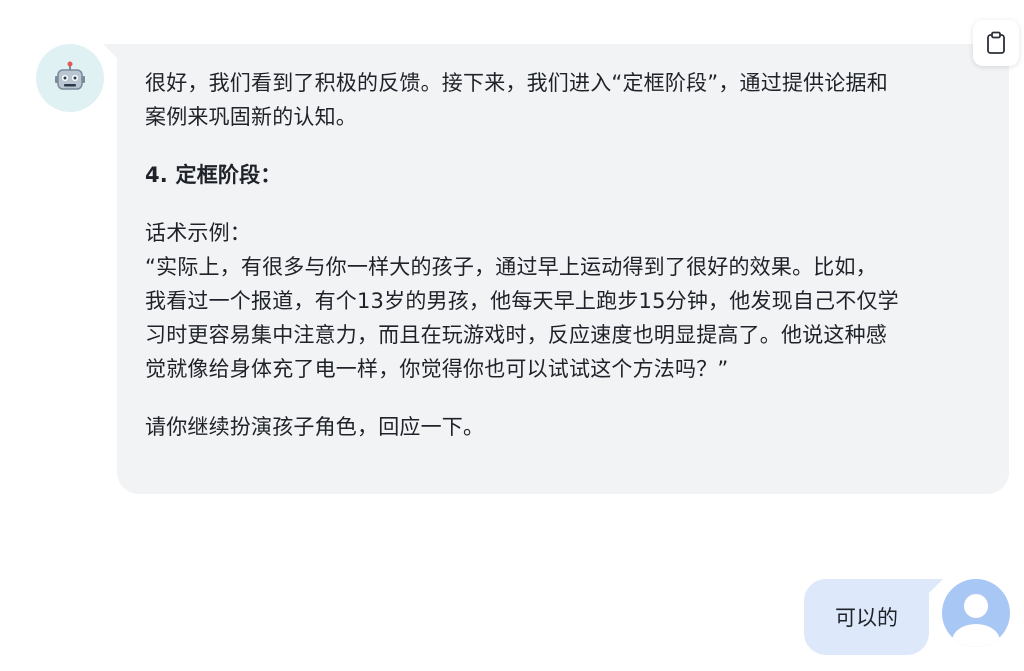 The image size is (1024, 671). I want to click on bot-avatar, so click(70, 78).